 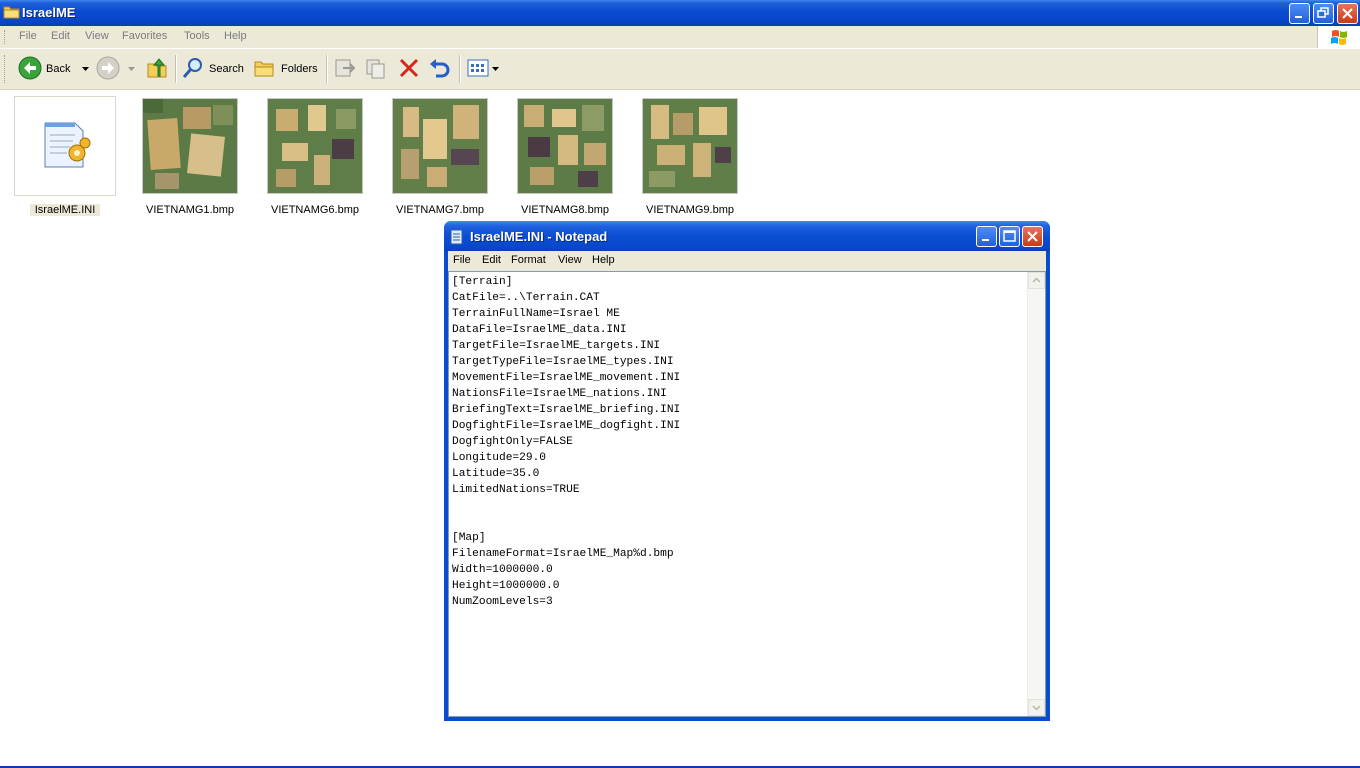 What do you see at coordinates (566, 426) in the screenshot?
I see `text-line: DogfightFile=IsraelME_dogfight.INI` at bounding box center [566, 426].